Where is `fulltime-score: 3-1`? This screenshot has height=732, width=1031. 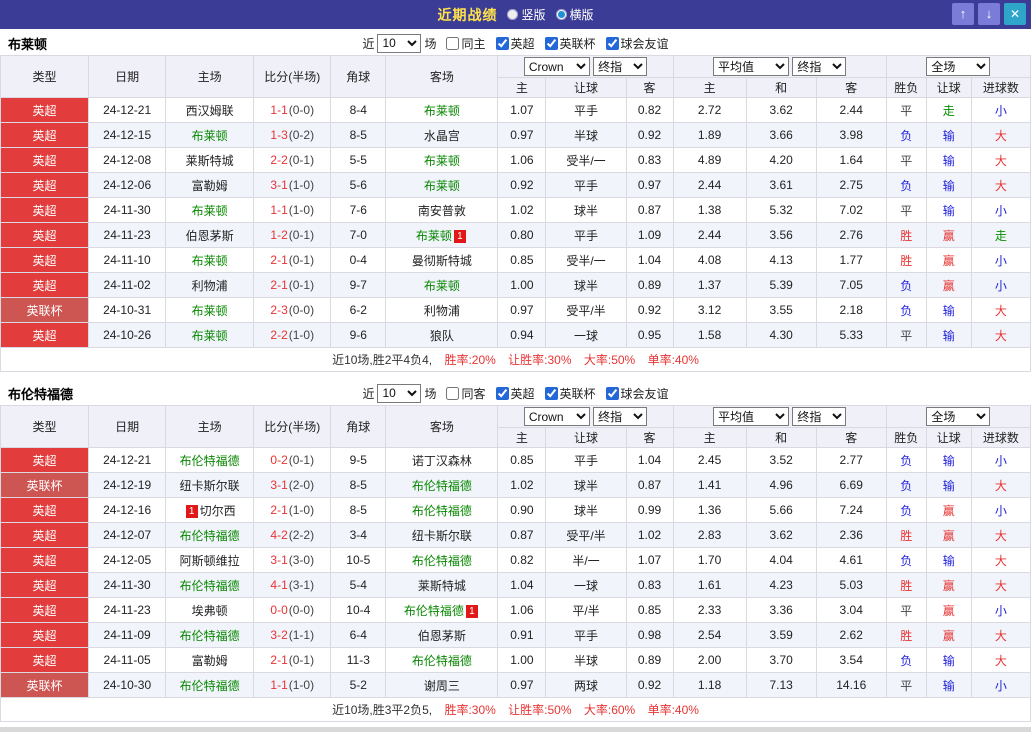
fulltime-score: 3-1 is located at coordinates (279, 185).